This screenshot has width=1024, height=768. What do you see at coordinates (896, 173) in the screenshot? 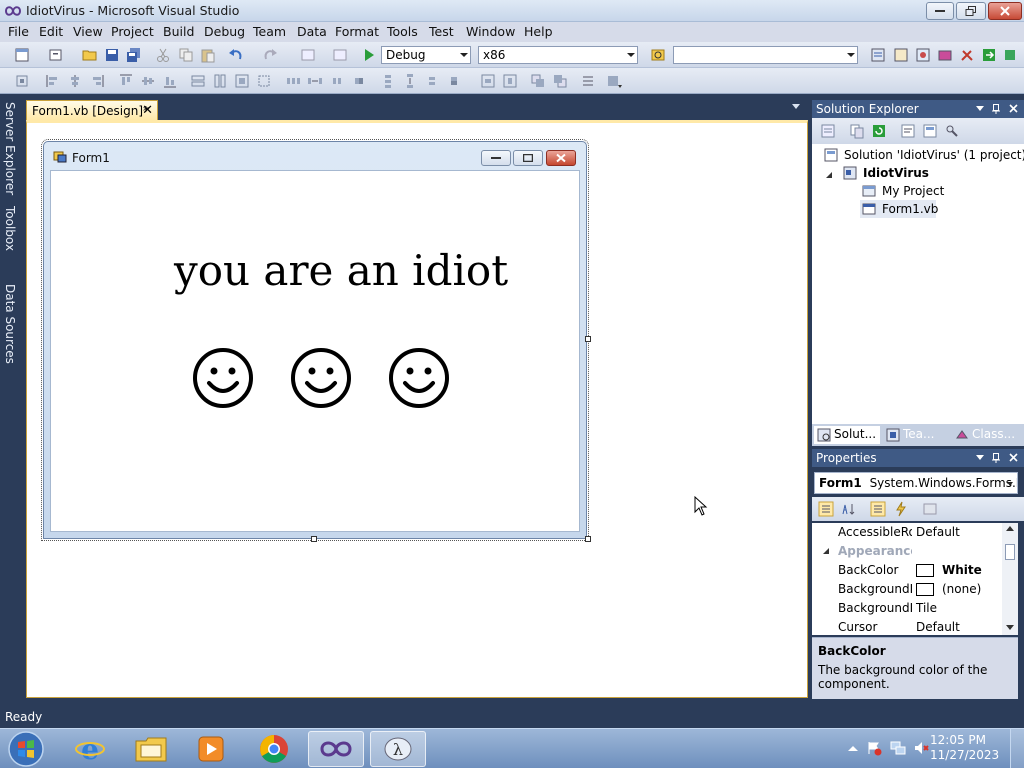
I see `tree-project: IdiotVirus` at bounding box center [896, 173].